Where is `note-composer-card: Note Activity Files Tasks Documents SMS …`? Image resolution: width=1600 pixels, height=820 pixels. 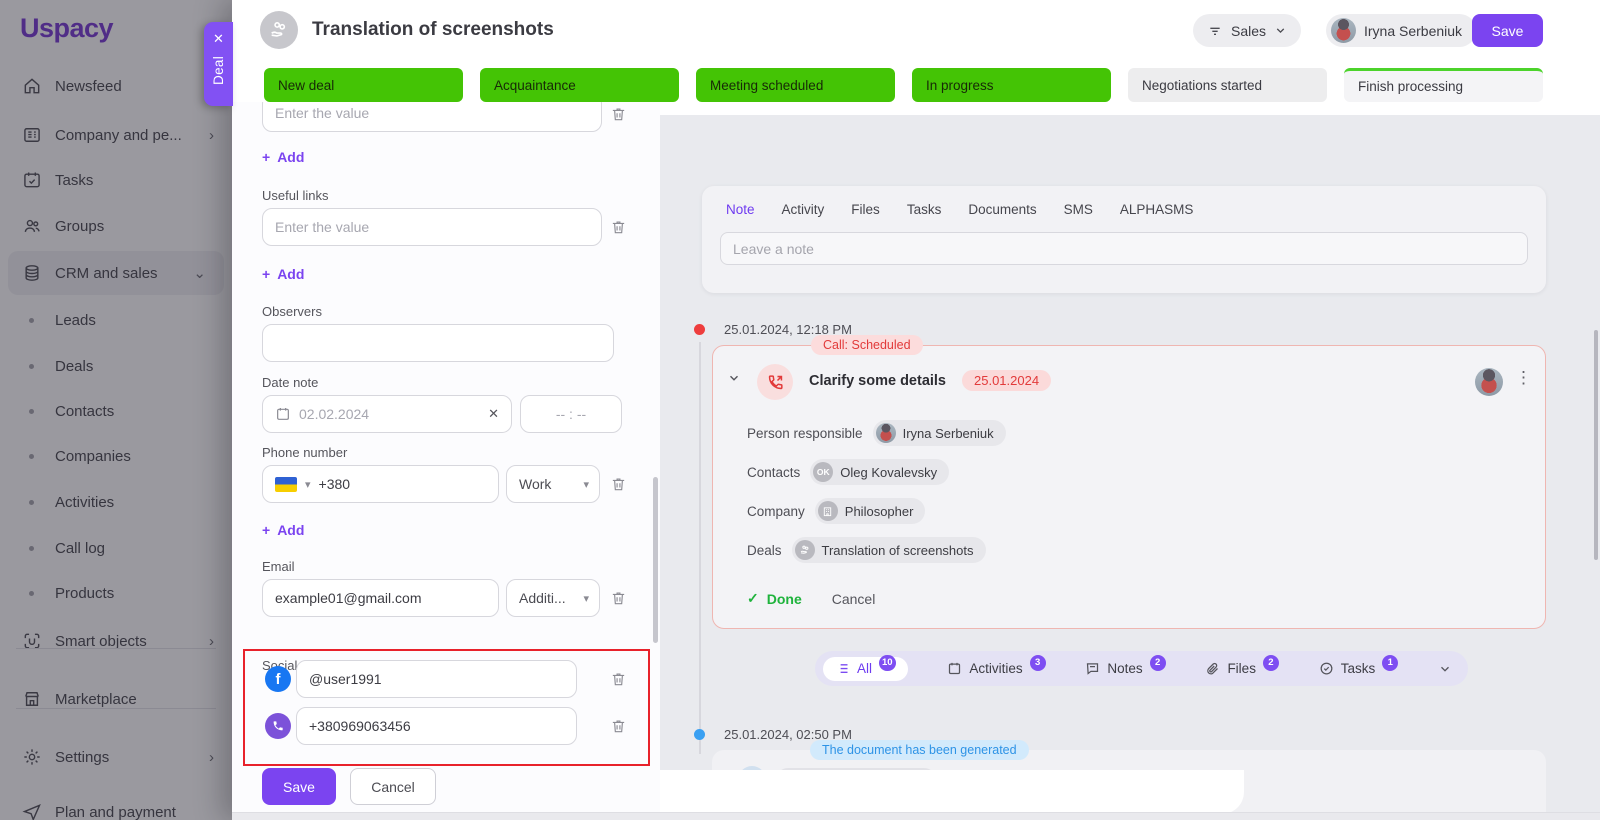
note-composer-card: Note Activity Files Tasks Documents SMS … is located at coordinates (1124, 239).